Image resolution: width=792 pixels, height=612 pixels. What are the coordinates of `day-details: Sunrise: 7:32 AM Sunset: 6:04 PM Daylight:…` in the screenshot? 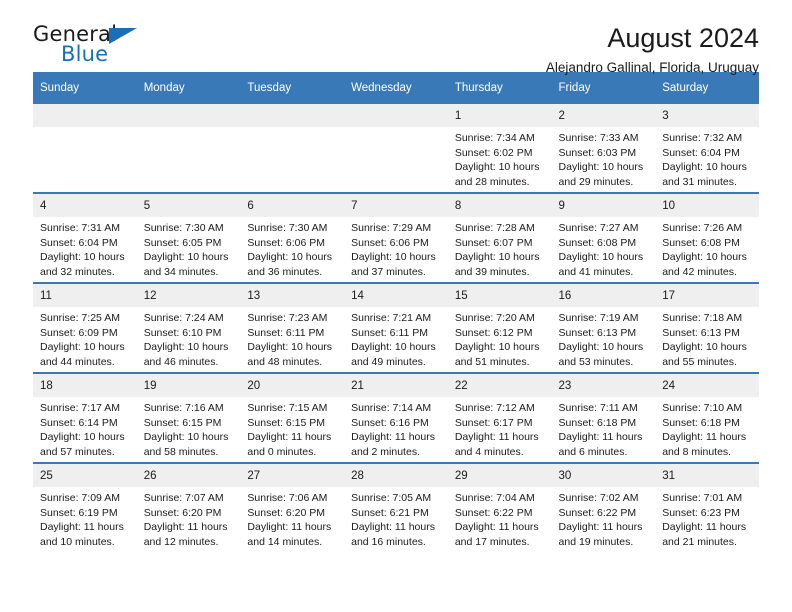 It's located at (707, 158).